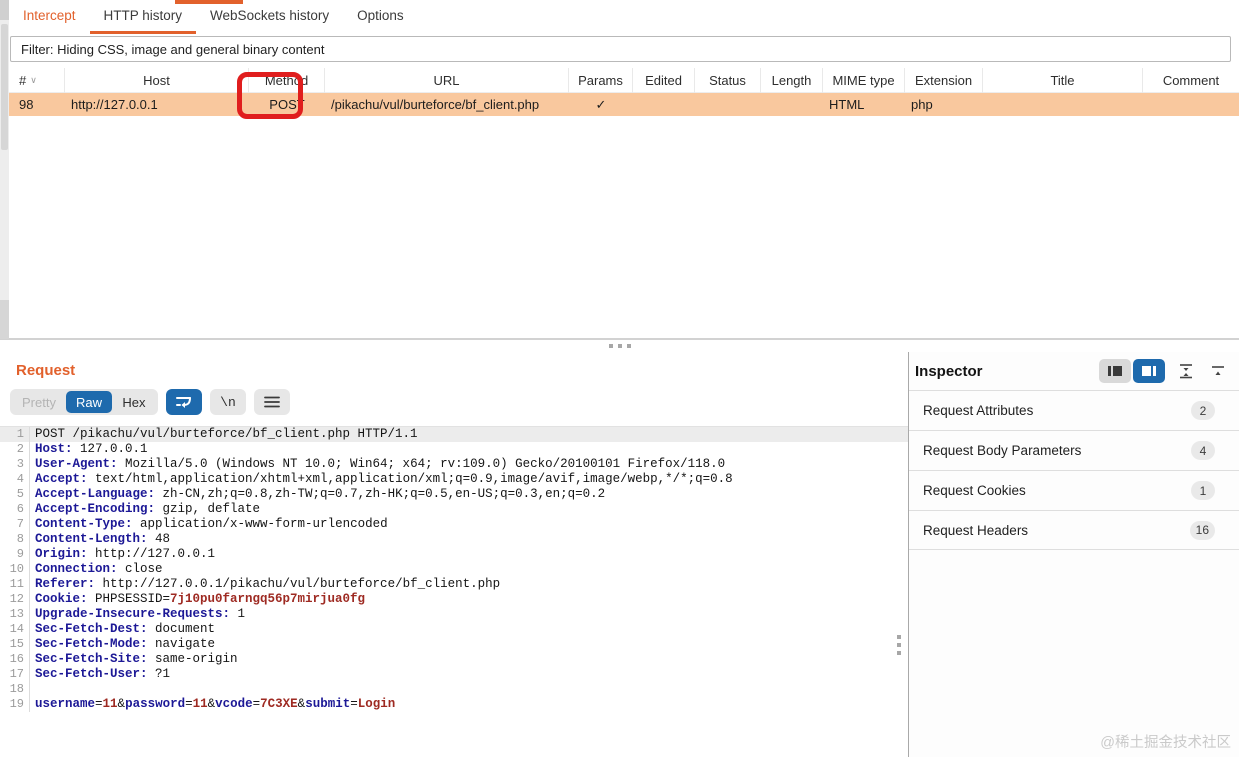 Image resolution: width=1239 pixels, height=757 pixels. What do you see at coordinates (145, 509) in the screenshot?
I see `line-content: Accept-Encoding: gzip, deflate` at bounding box center [145, 509].